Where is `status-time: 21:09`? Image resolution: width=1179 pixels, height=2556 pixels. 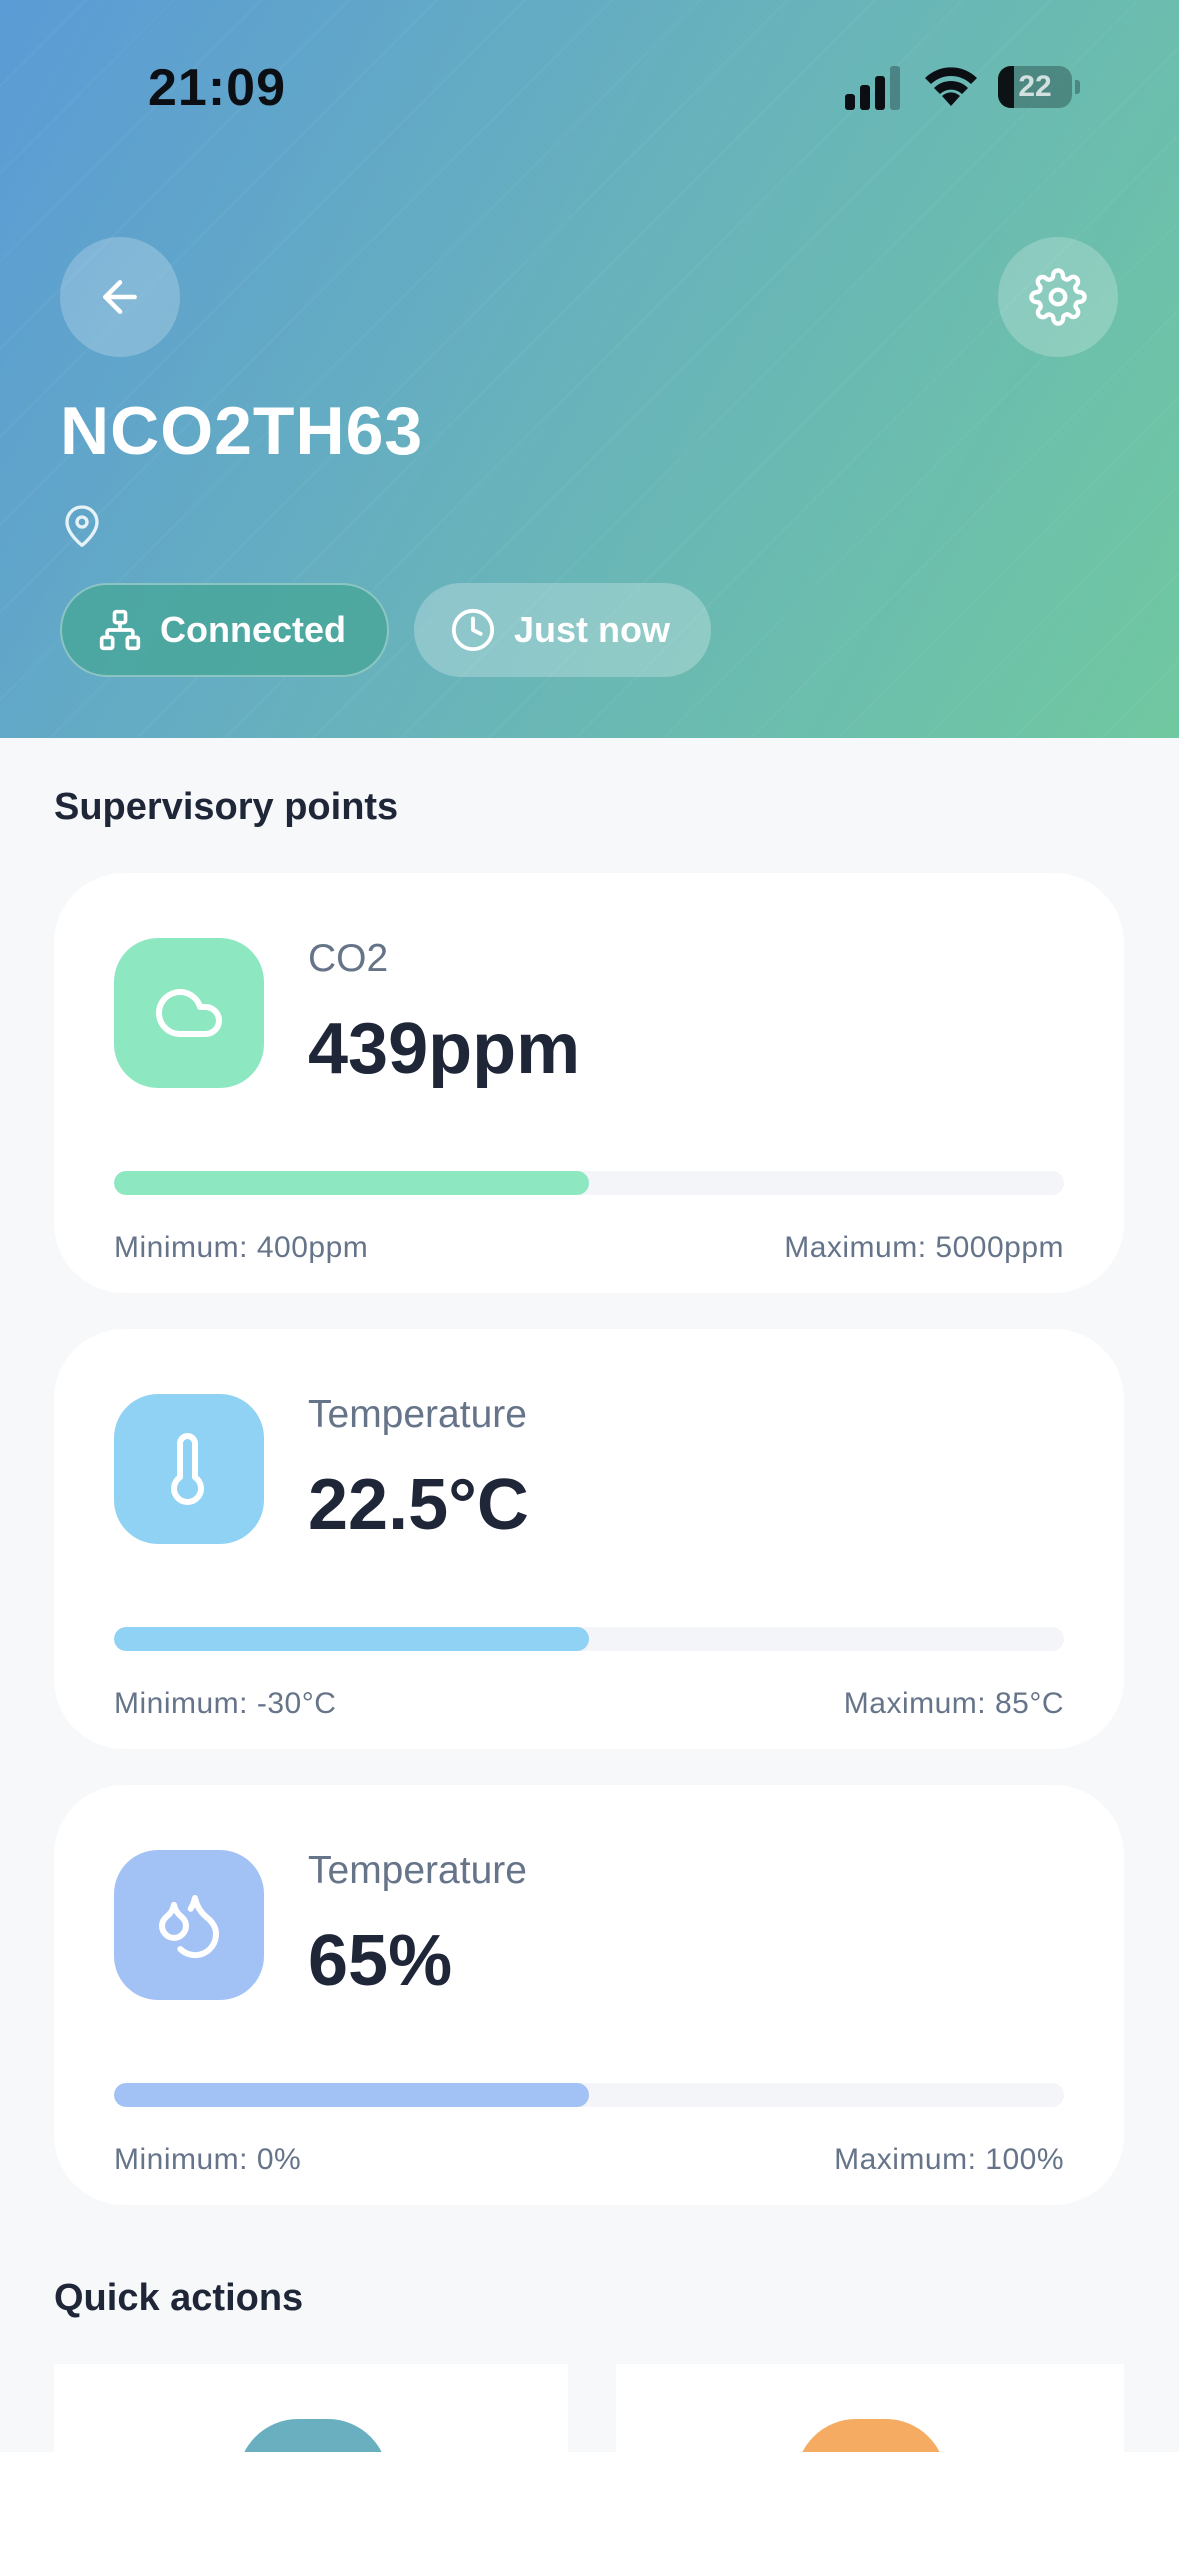 status-time: 21:09 is located at coordinates (217, 88).